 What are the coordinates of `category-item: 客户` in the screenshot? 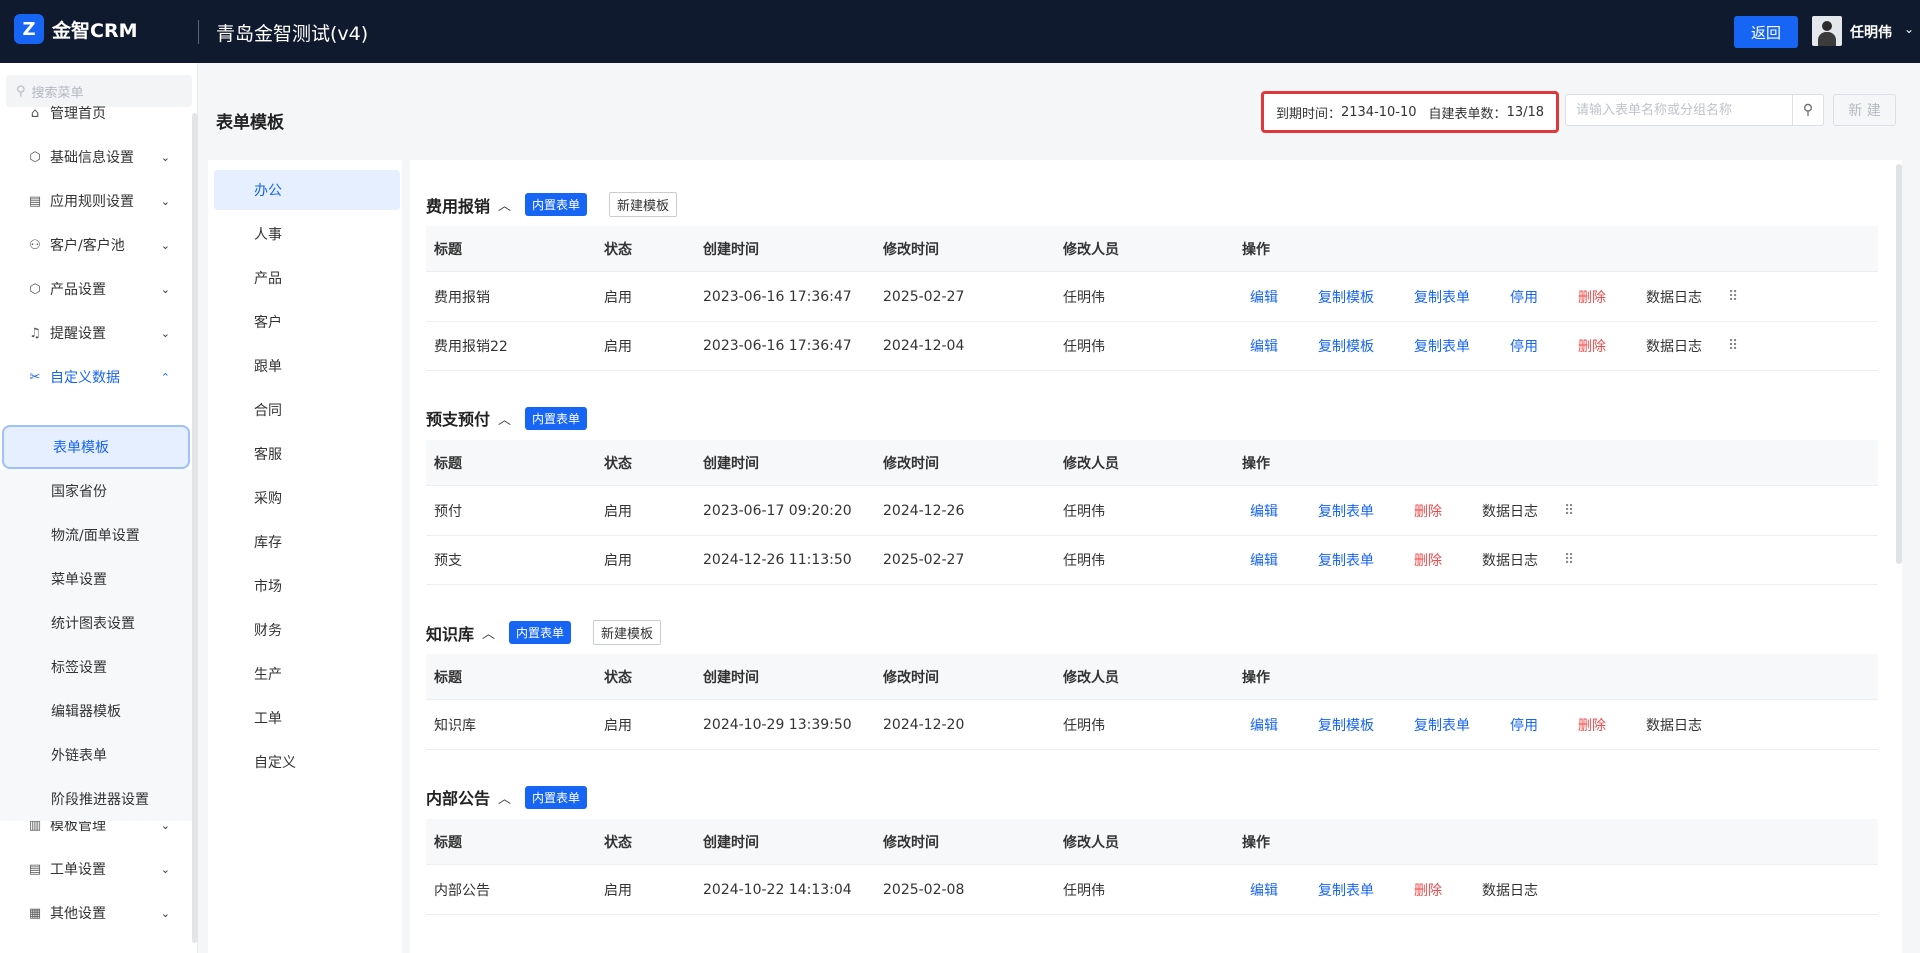 It's located at (307, 322).